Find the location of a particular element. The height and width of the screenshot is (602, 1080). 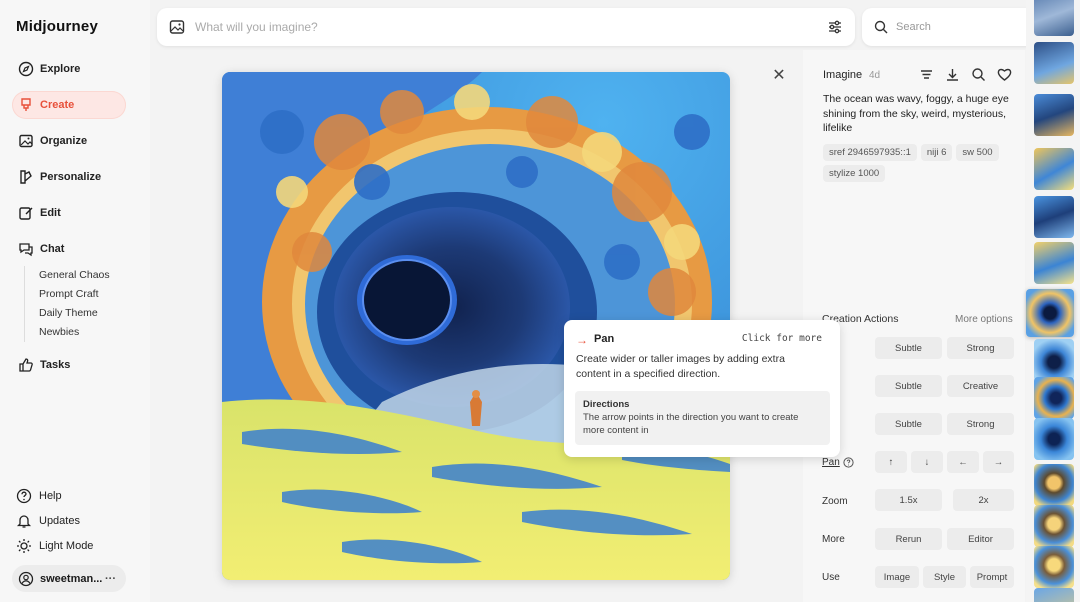

sidebar-item-label: Explore is located at coordinates (60, 69).